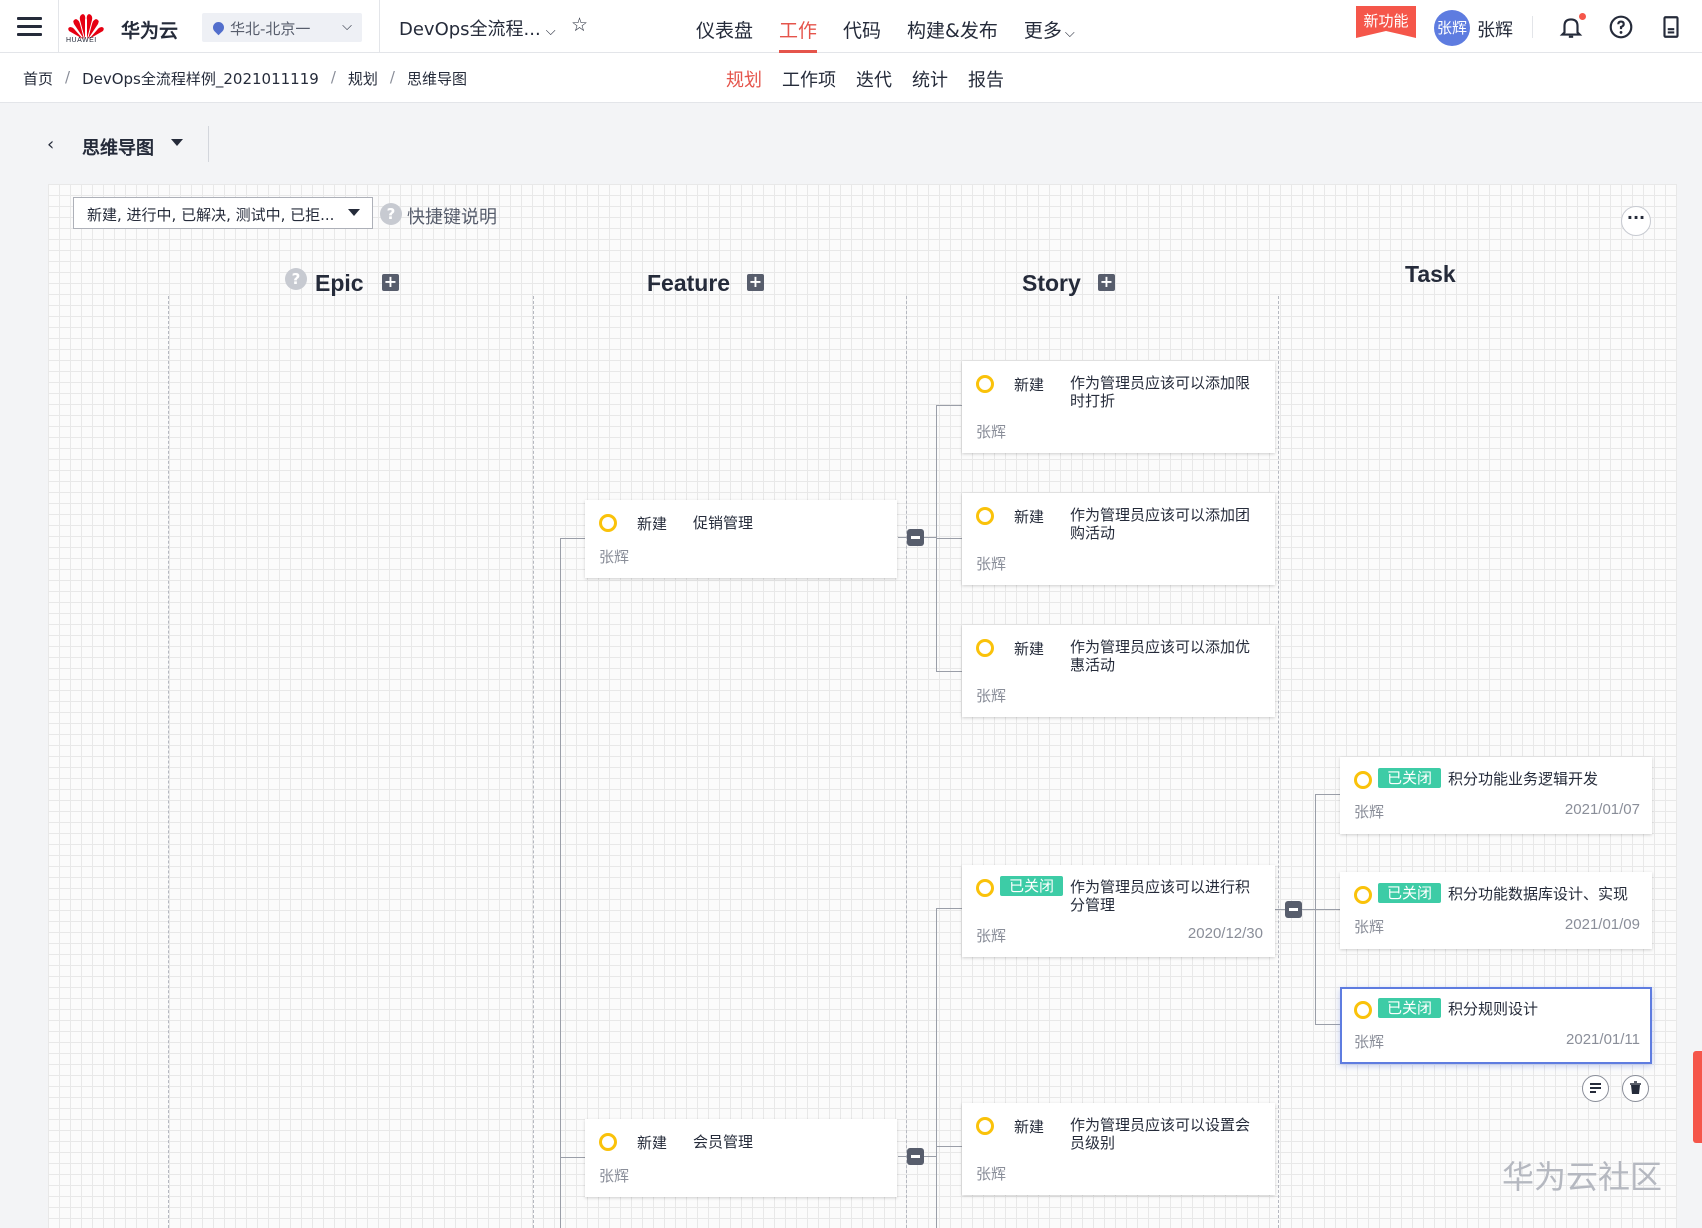 This screenshot has width=1702, height=1228. What do you see at coordinates (1495, 29) in the screenshot?
I see `user-name: 张辉` at bounding box center [1495, 29].